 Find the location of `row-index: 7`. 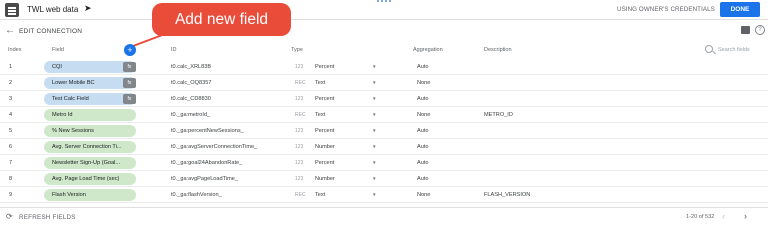

row-index: 7 is located at coordinates (11, 163).